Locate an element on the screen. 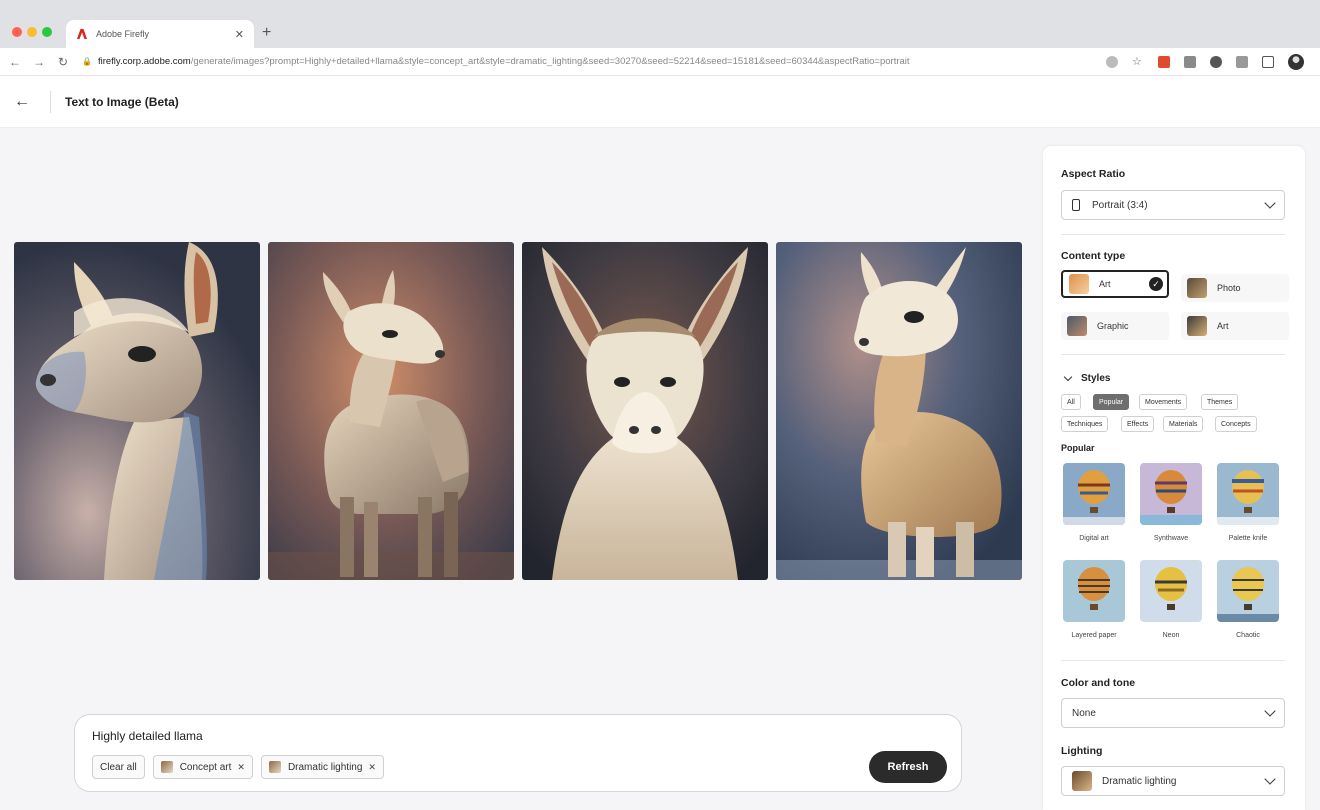  style-tile-digital-art is located at coordinates (1094, 494).